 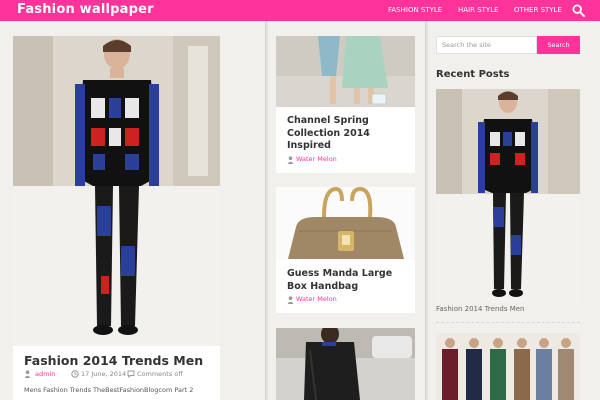 I want to click on post-title-handbag: Guess Manda Large Box Handbag, so click(x=347, y=280).